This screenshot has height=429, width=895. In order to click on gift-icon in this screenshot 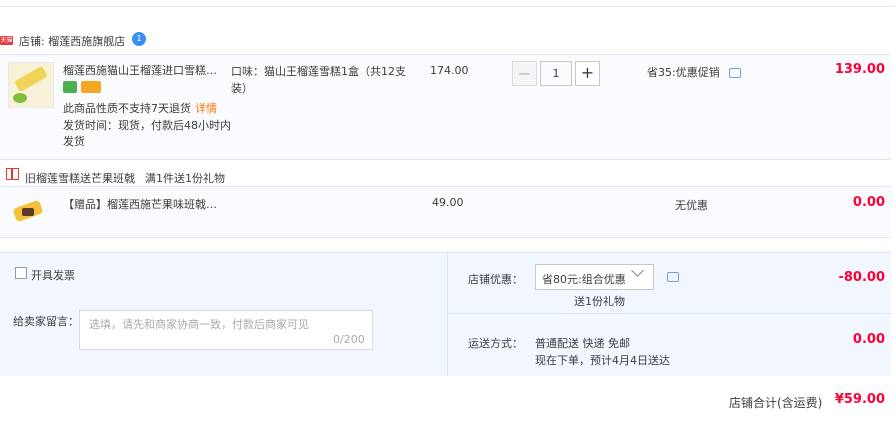, I will do `click(12, 174)`.